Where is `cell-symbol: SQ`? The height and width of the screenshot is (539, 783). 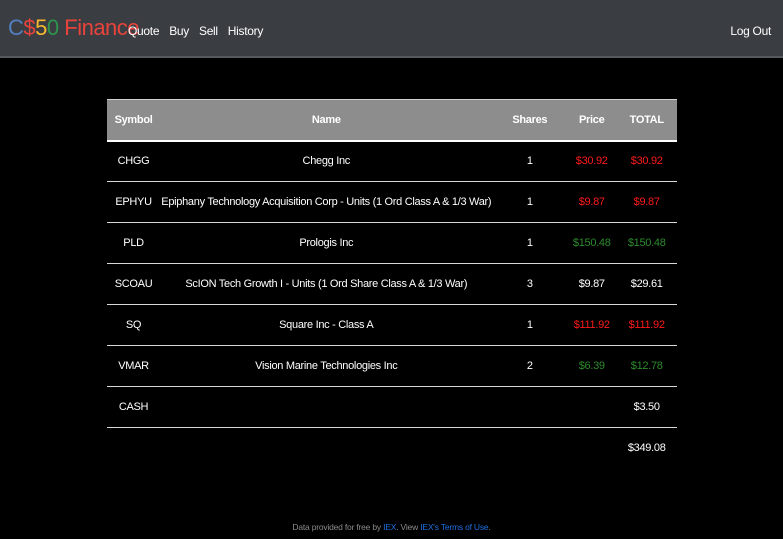 cell-symbol: SQ is located at coordinates (134, 325).